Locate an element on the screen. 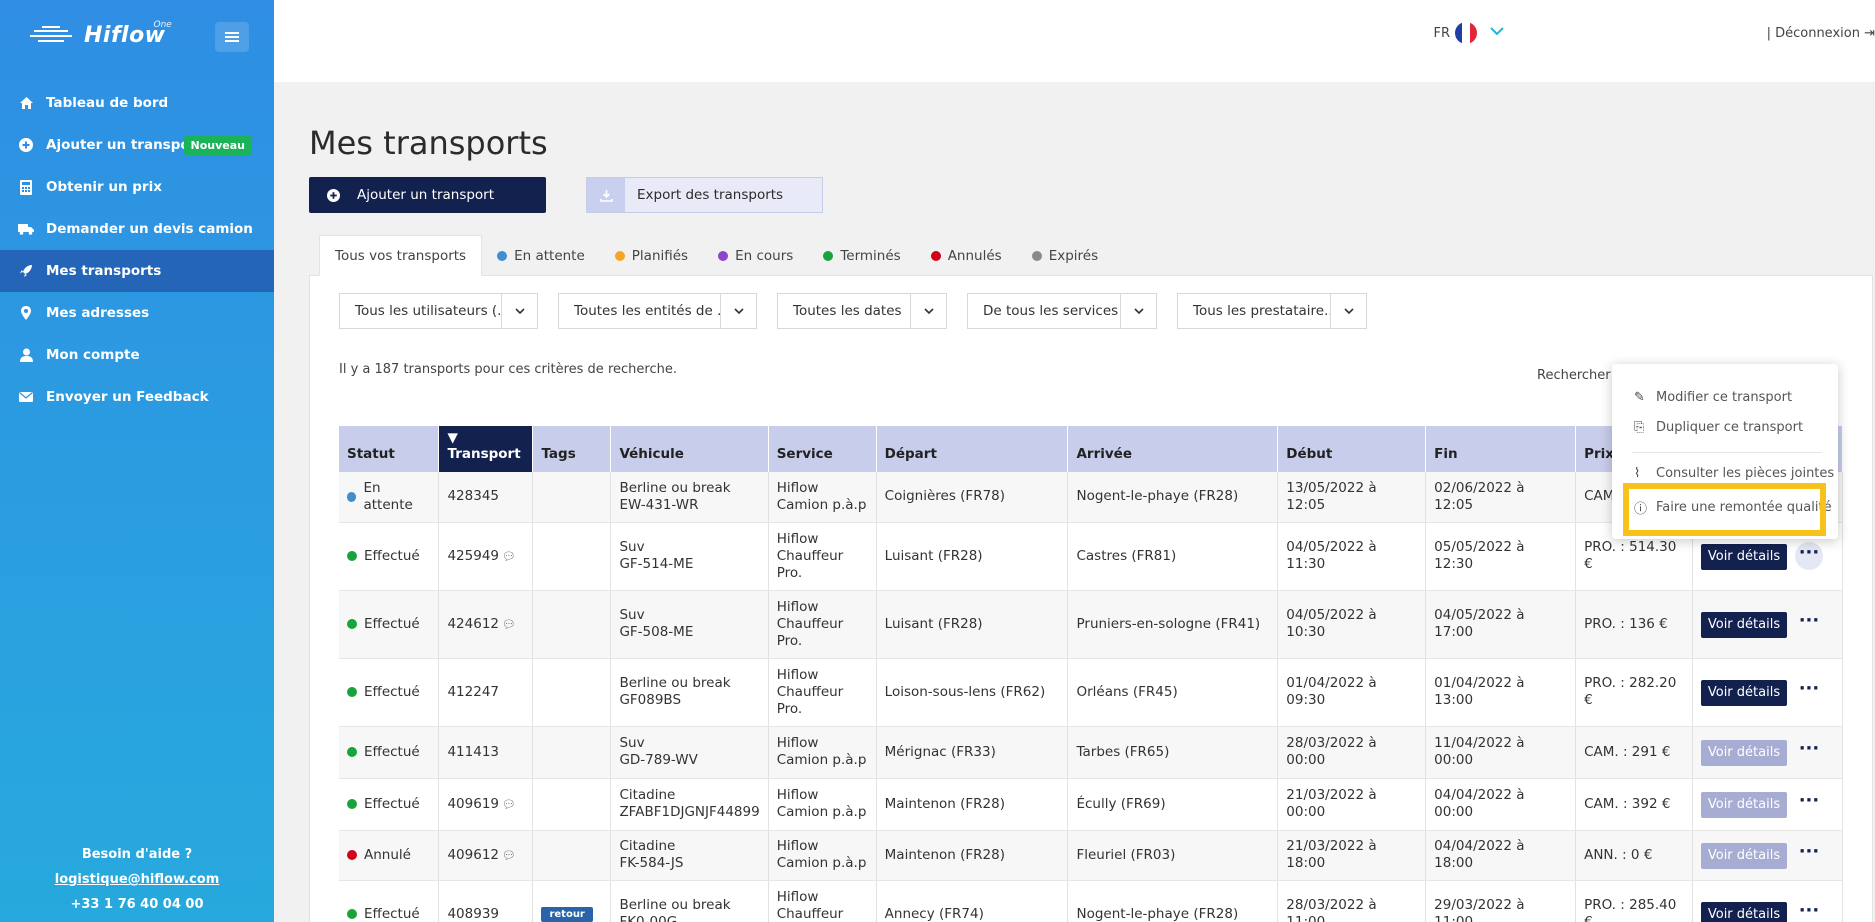  menu-item-edit-transport: ✎ Modifier ce transport is located at coordinates (1713, 397).